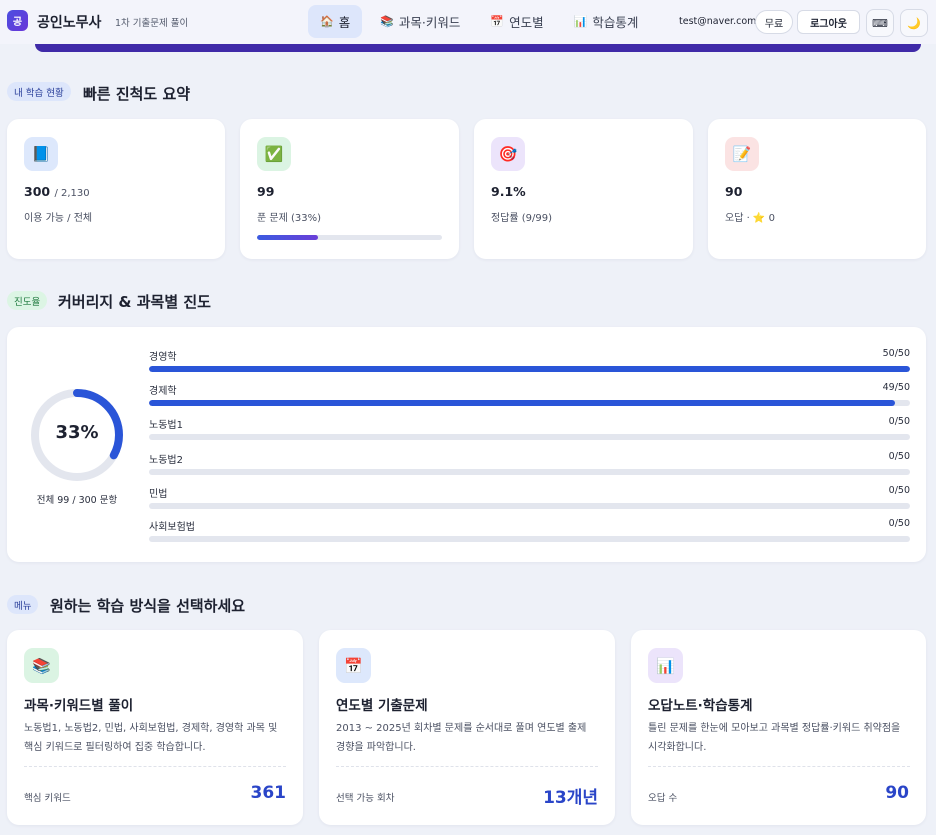 Image resolution: width=936 pixels, height=835 pixels. I want to click on theme-toggle-button: 🌙, so click(914, 23).